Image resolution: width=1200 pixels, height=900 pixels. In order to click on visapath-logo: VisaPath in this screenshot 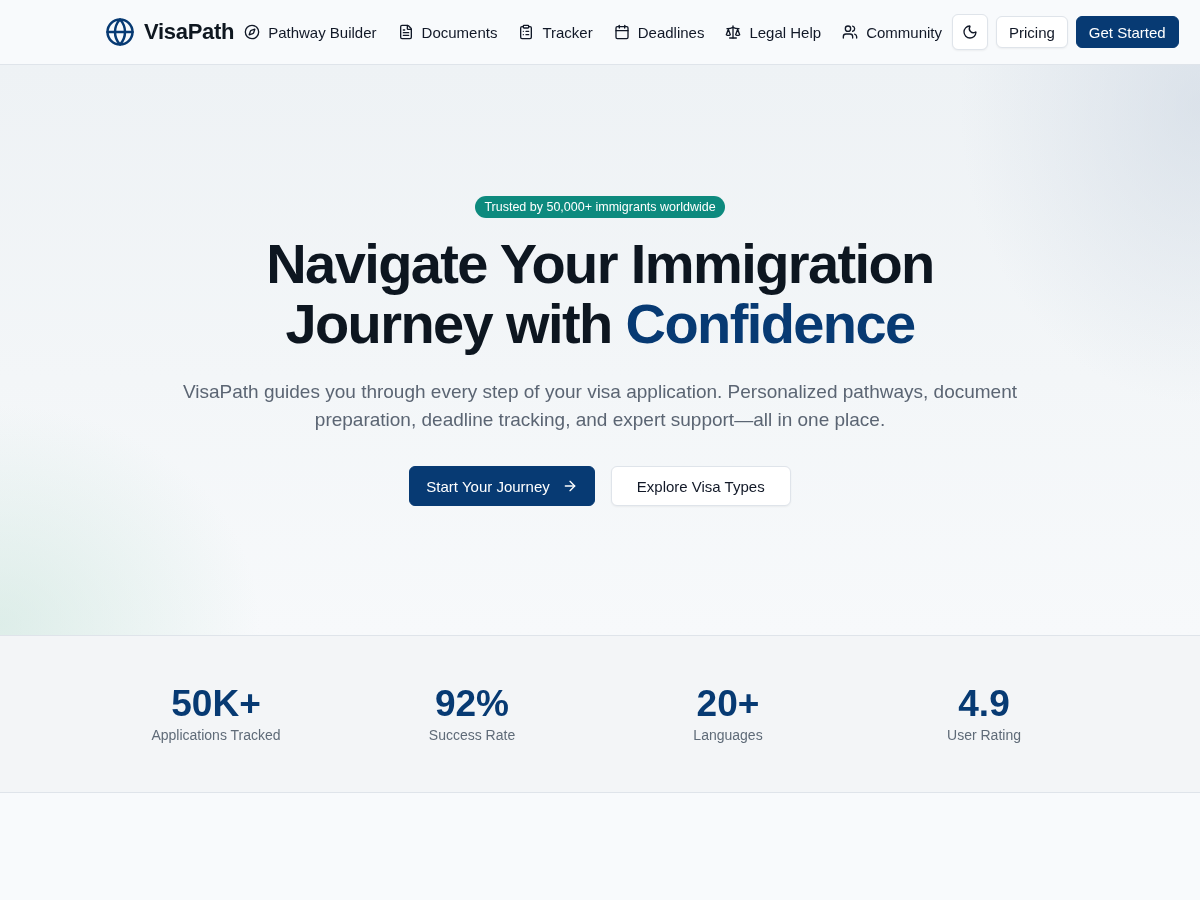, I will do `click(170, 32)`.